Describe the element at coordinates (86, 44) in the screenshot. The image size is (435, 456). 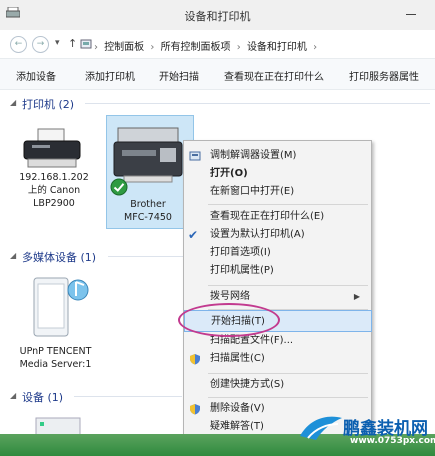
I see `control-panel-icon` at that location.